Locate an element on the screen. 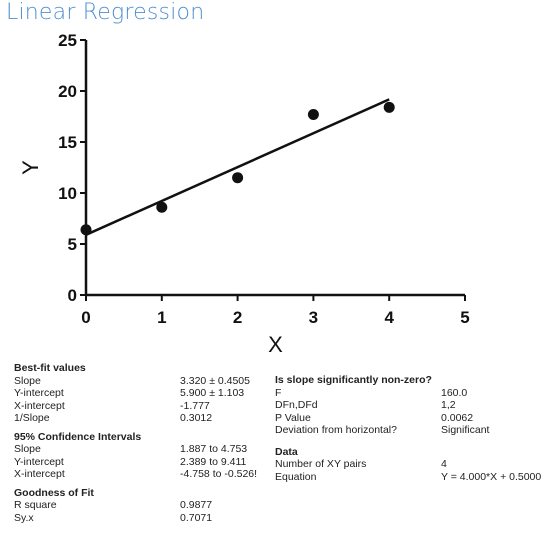 Image resolution: width=550 pixels, height=540 pixels. stat-row: Number of XY pairs 4 is located at coordinates (408, 464).